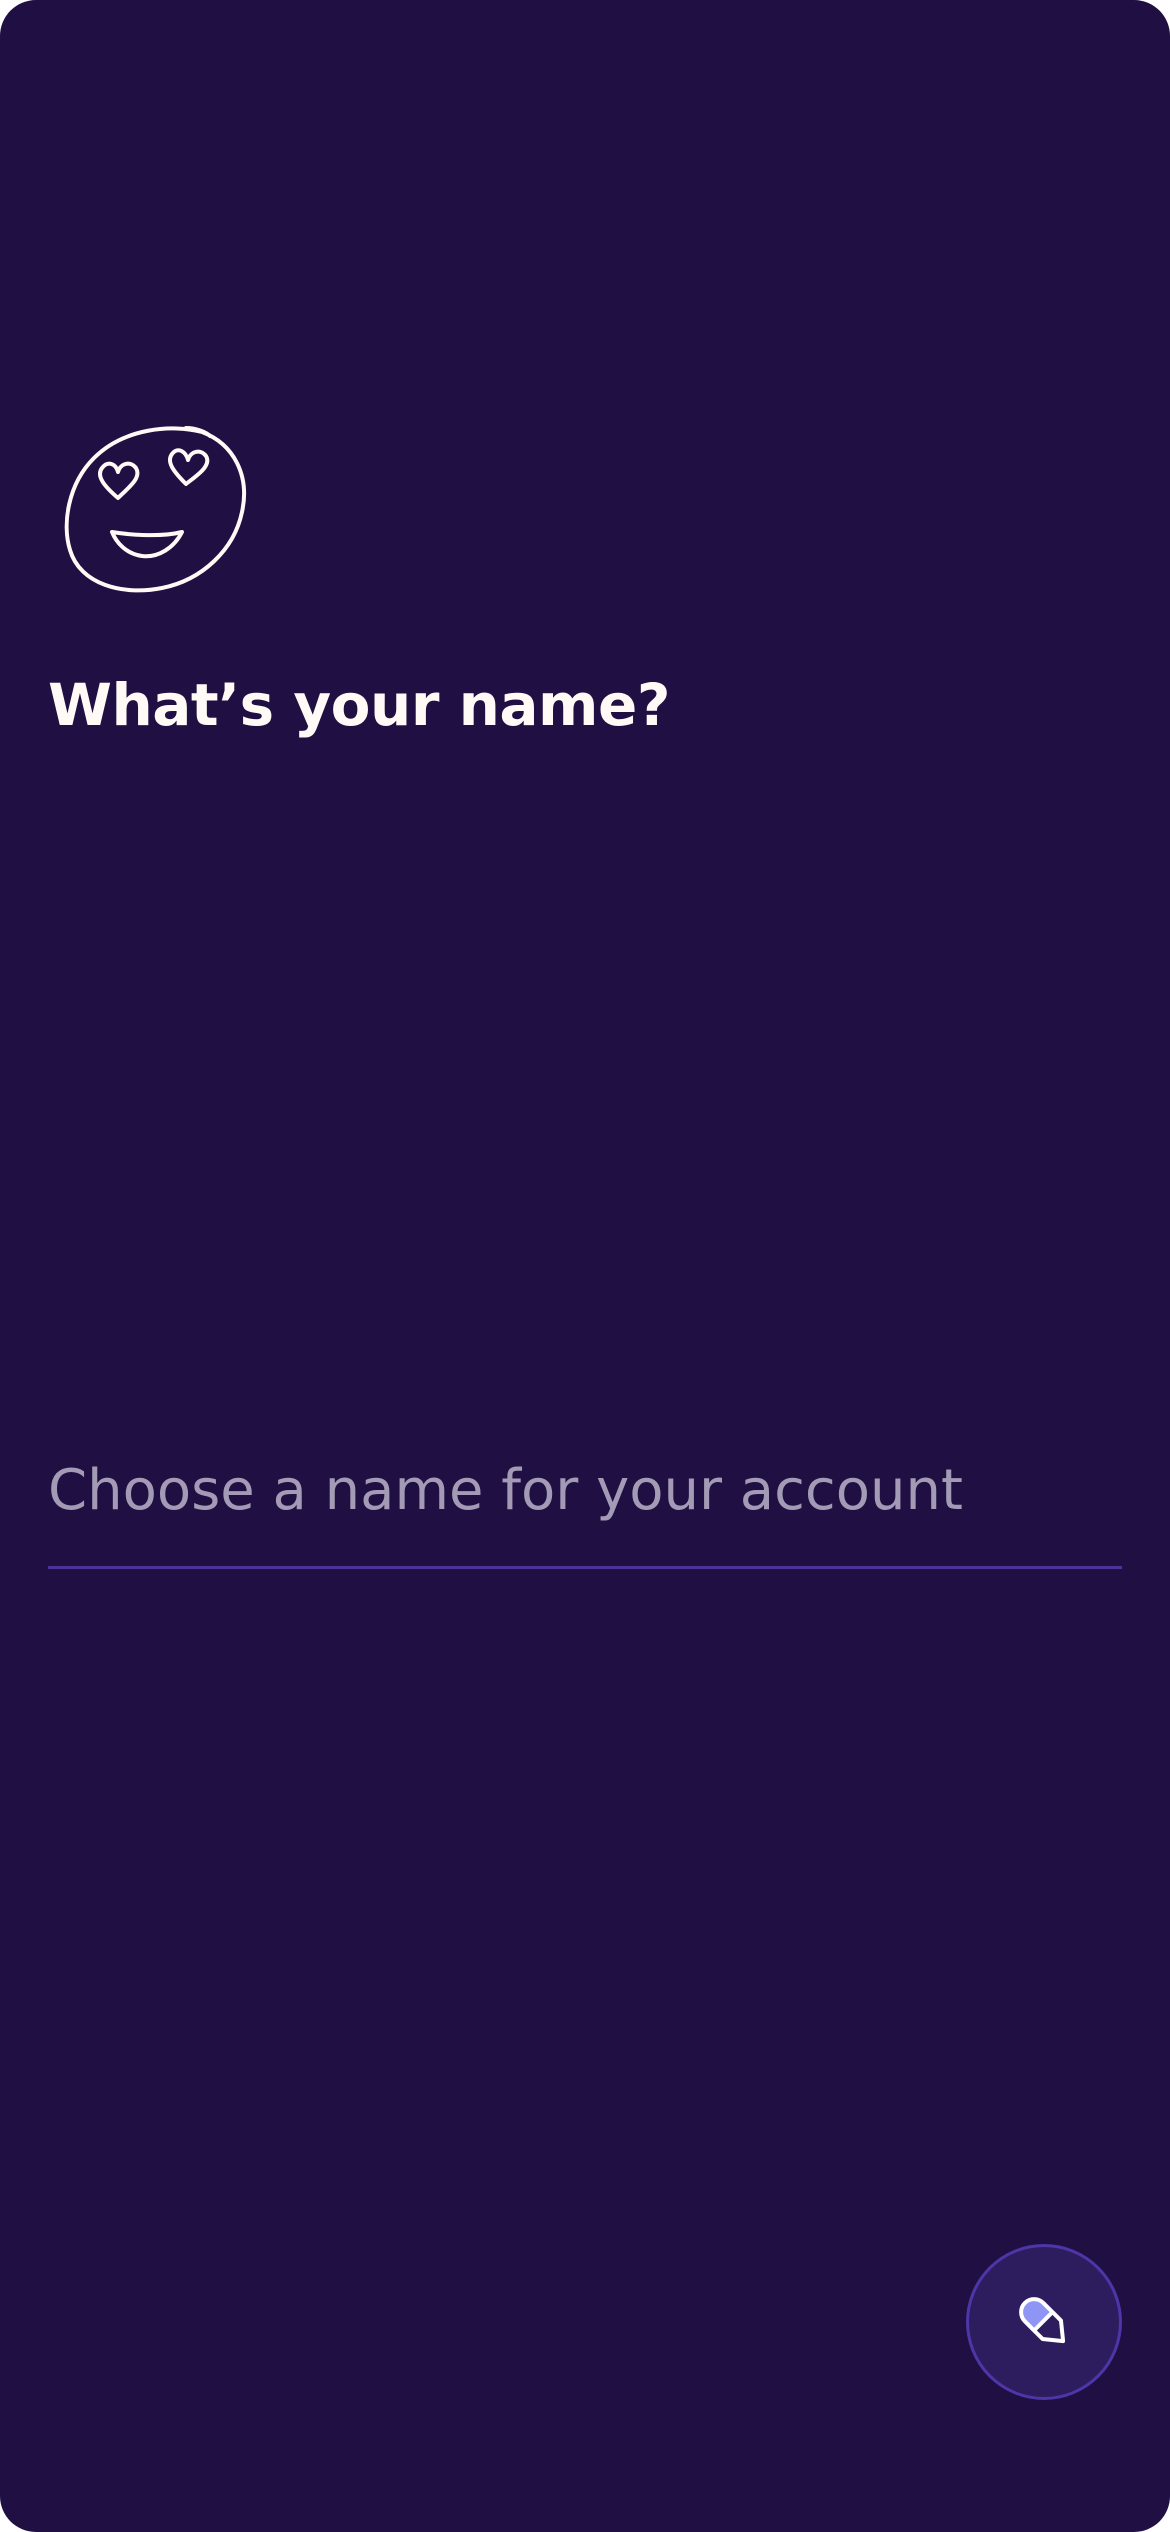 Image resolution: width=1170 pixels, height=2532 pixels. Describe the element at coordinates (359, 705) in the screenshot. I see `page-title: What’s your name?` at that location.